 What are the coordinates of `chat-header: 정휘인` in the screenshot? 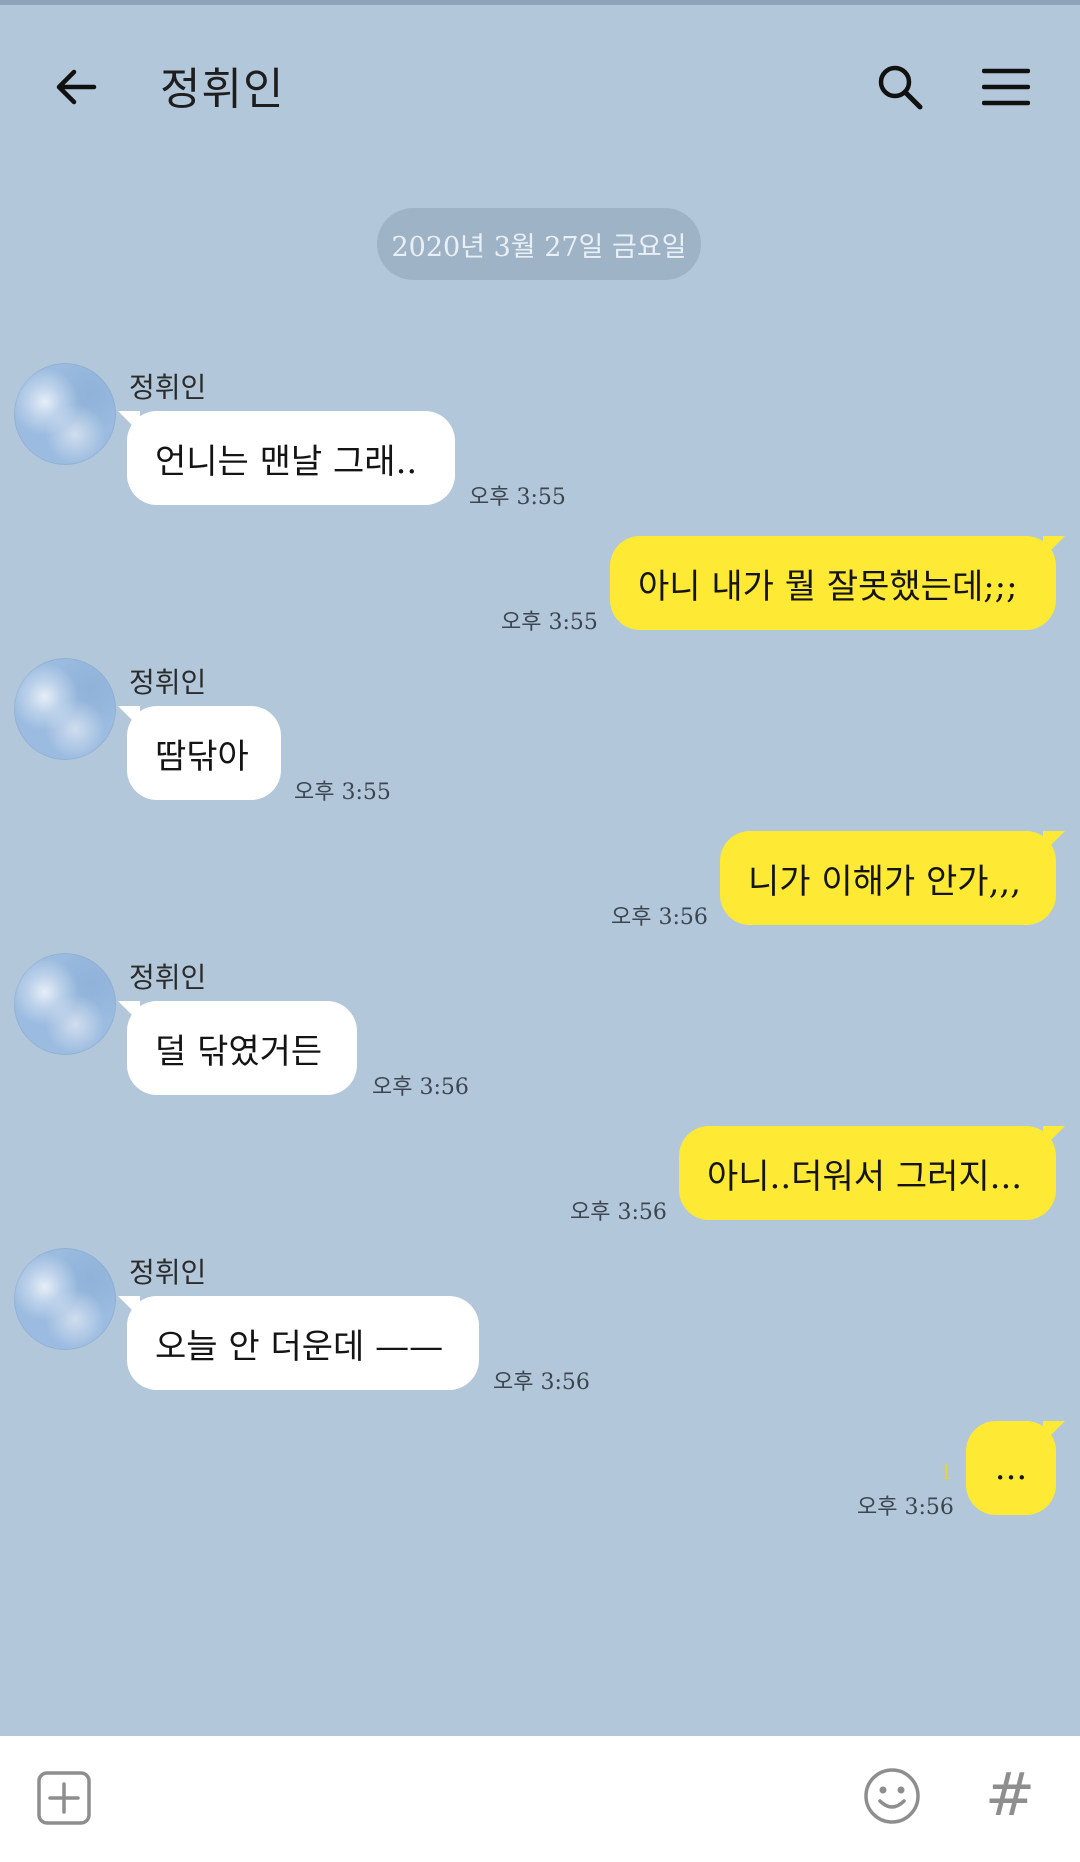 It's located at (540, 80).